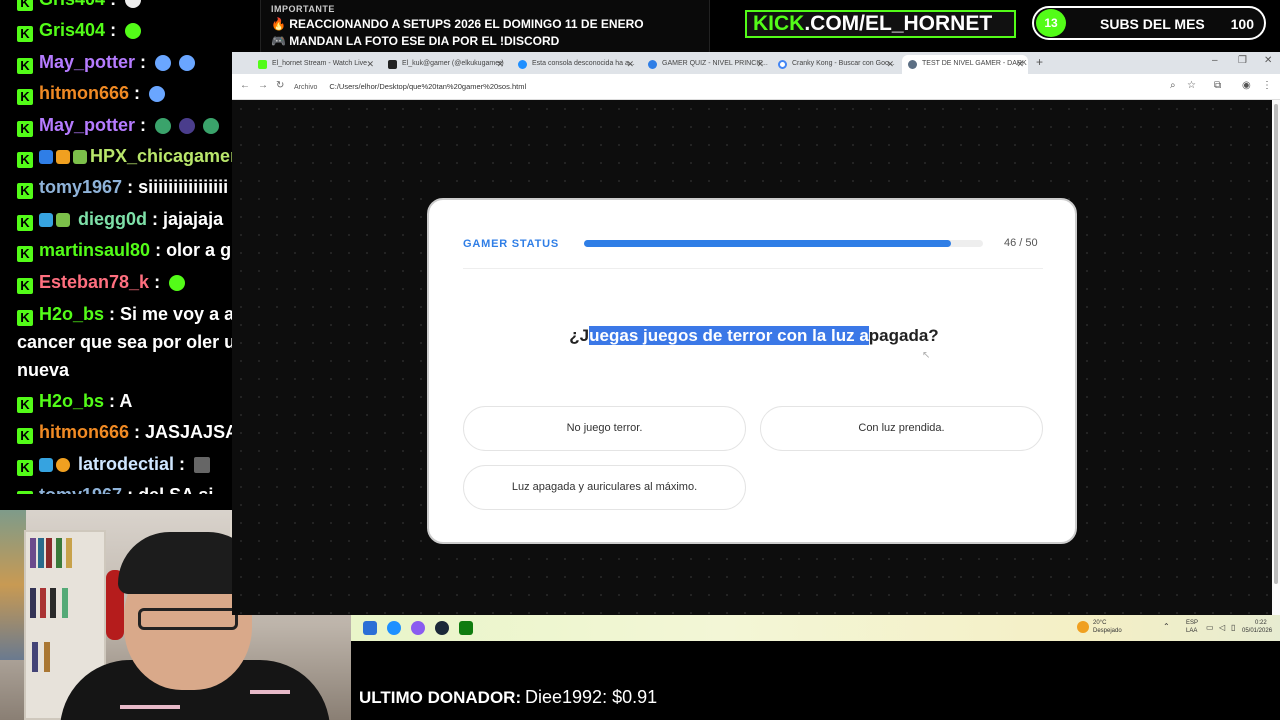 This screenshot has height=720, width=1280. I want to click on scrollbar, so click(1276, 357).